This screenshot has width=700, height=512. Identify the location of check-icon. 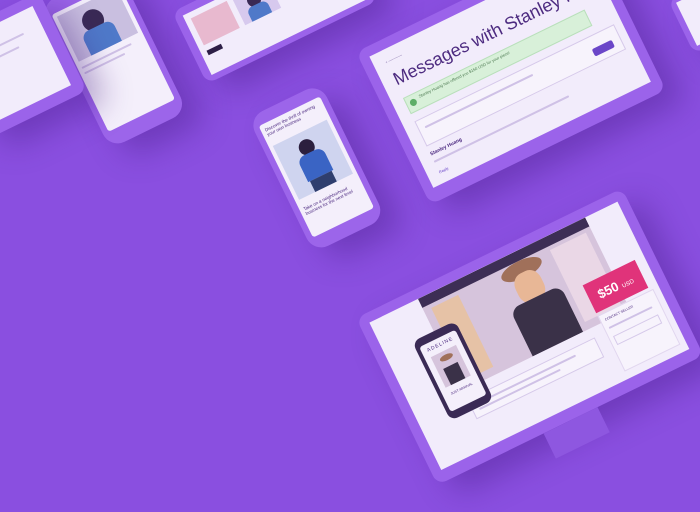
(413, 102).